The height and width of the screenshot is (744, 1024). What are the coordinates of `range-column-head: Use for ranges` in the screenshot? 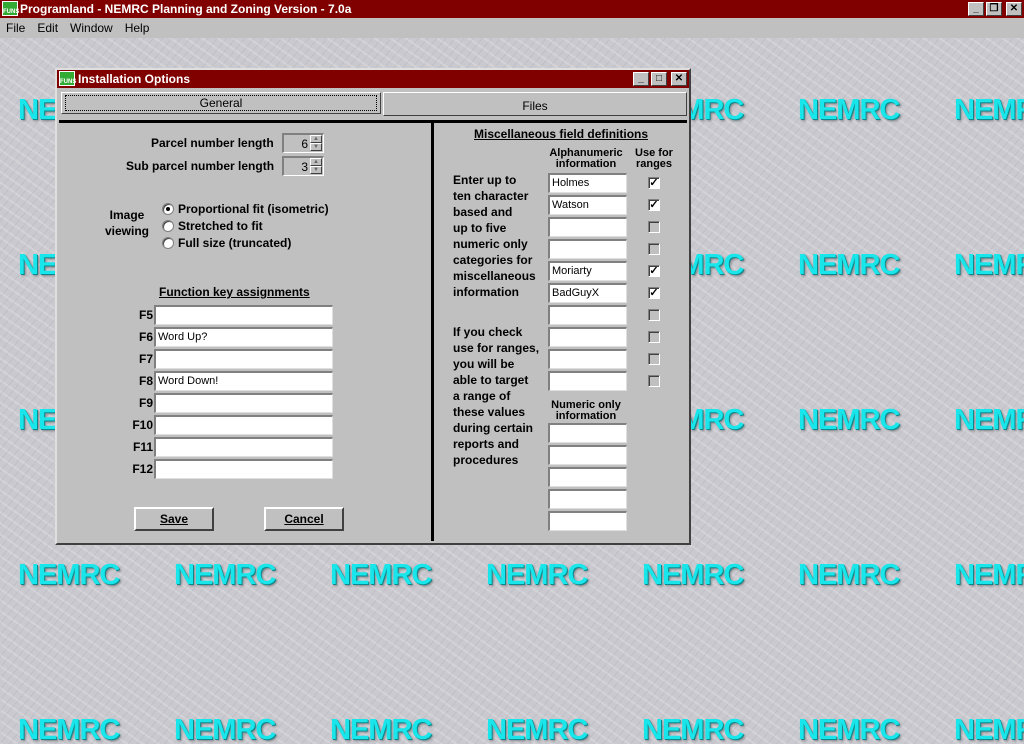 It's located at (654, 159).